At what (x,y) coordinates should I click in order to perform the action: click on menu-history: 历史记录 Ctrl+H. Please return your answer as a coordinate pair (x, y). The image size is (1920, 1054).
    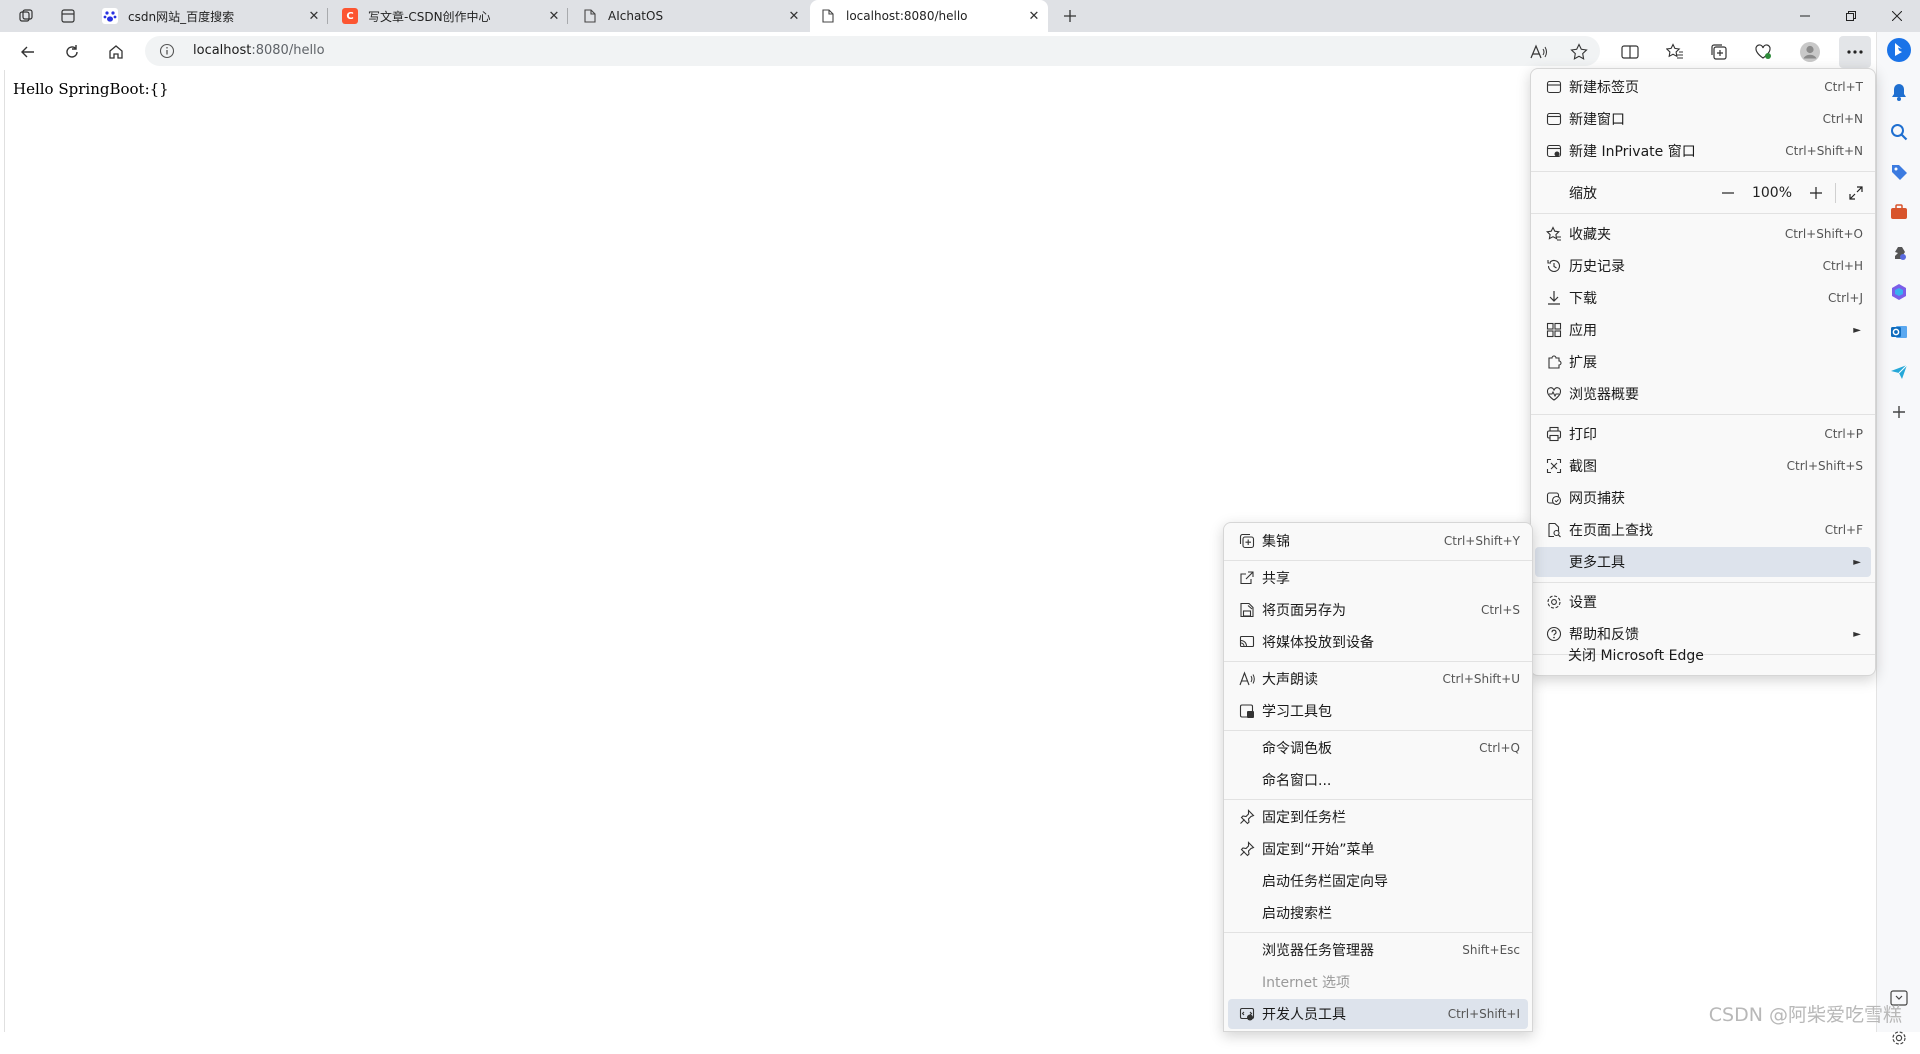
    Looking at the image, I should click on (1703, 266).